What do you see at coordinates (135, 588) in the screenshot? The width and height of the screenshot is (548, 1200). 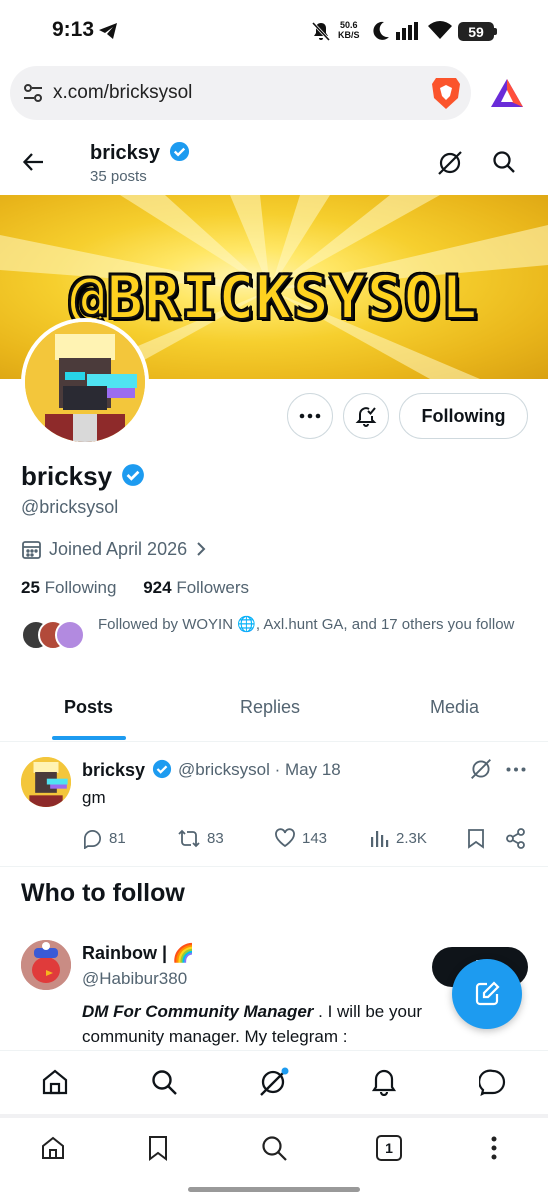 I see `follow-stats: 25 Following 924 Followers` at bounding box center [135, 588].